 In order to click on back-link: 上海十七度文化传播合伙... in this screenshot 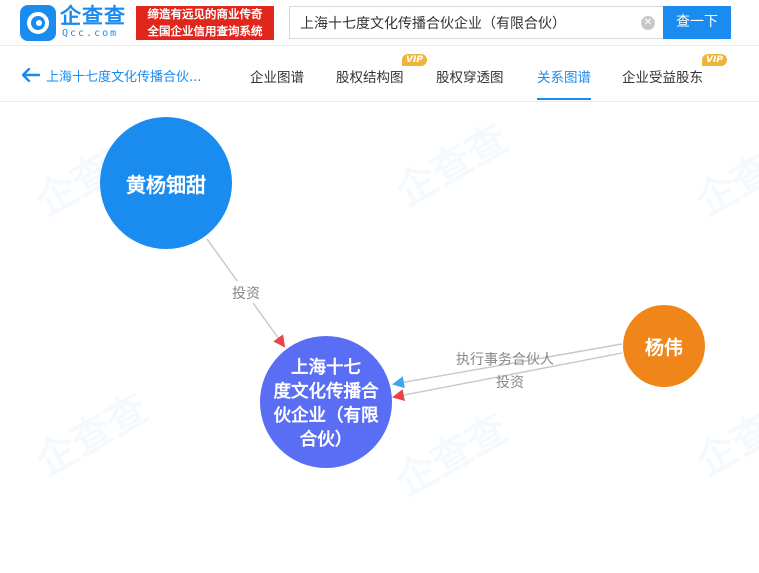, I will do `click(111, 75)`.